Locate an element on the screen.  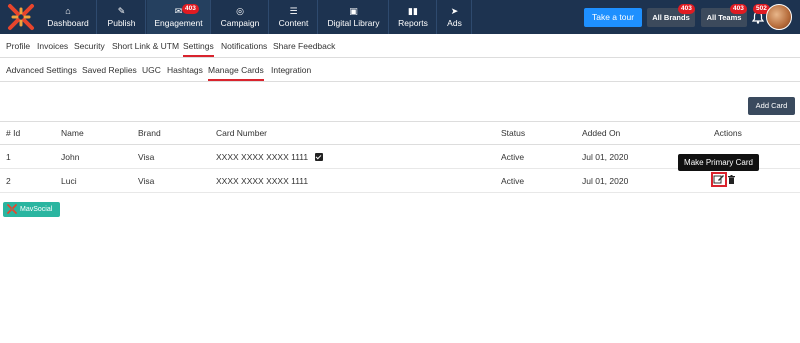
all-teams-label: All Teams is located at coordinates (724, 17).